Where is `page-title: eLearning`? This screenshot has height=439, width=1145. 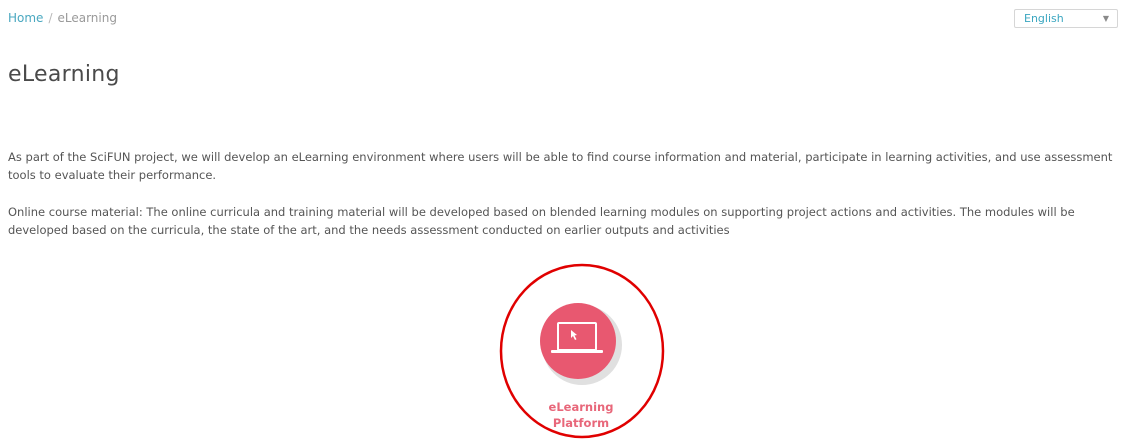
page-title: eLearning is located at coordinates (64, 74).